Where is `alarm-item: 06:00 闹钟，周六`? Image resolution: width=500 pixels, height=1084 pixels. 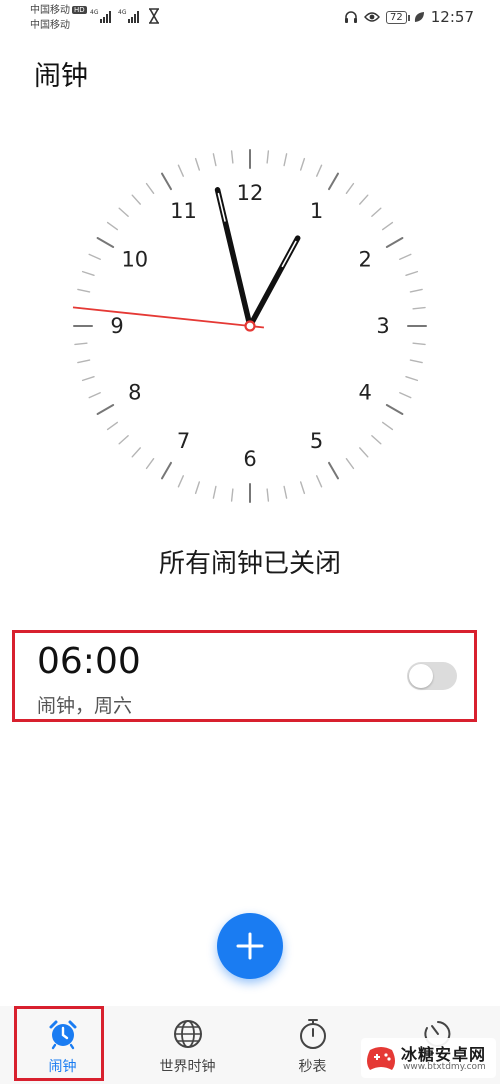
alarm-item: 06:00 闹钟，周六 is located at coordinates (244, 676).